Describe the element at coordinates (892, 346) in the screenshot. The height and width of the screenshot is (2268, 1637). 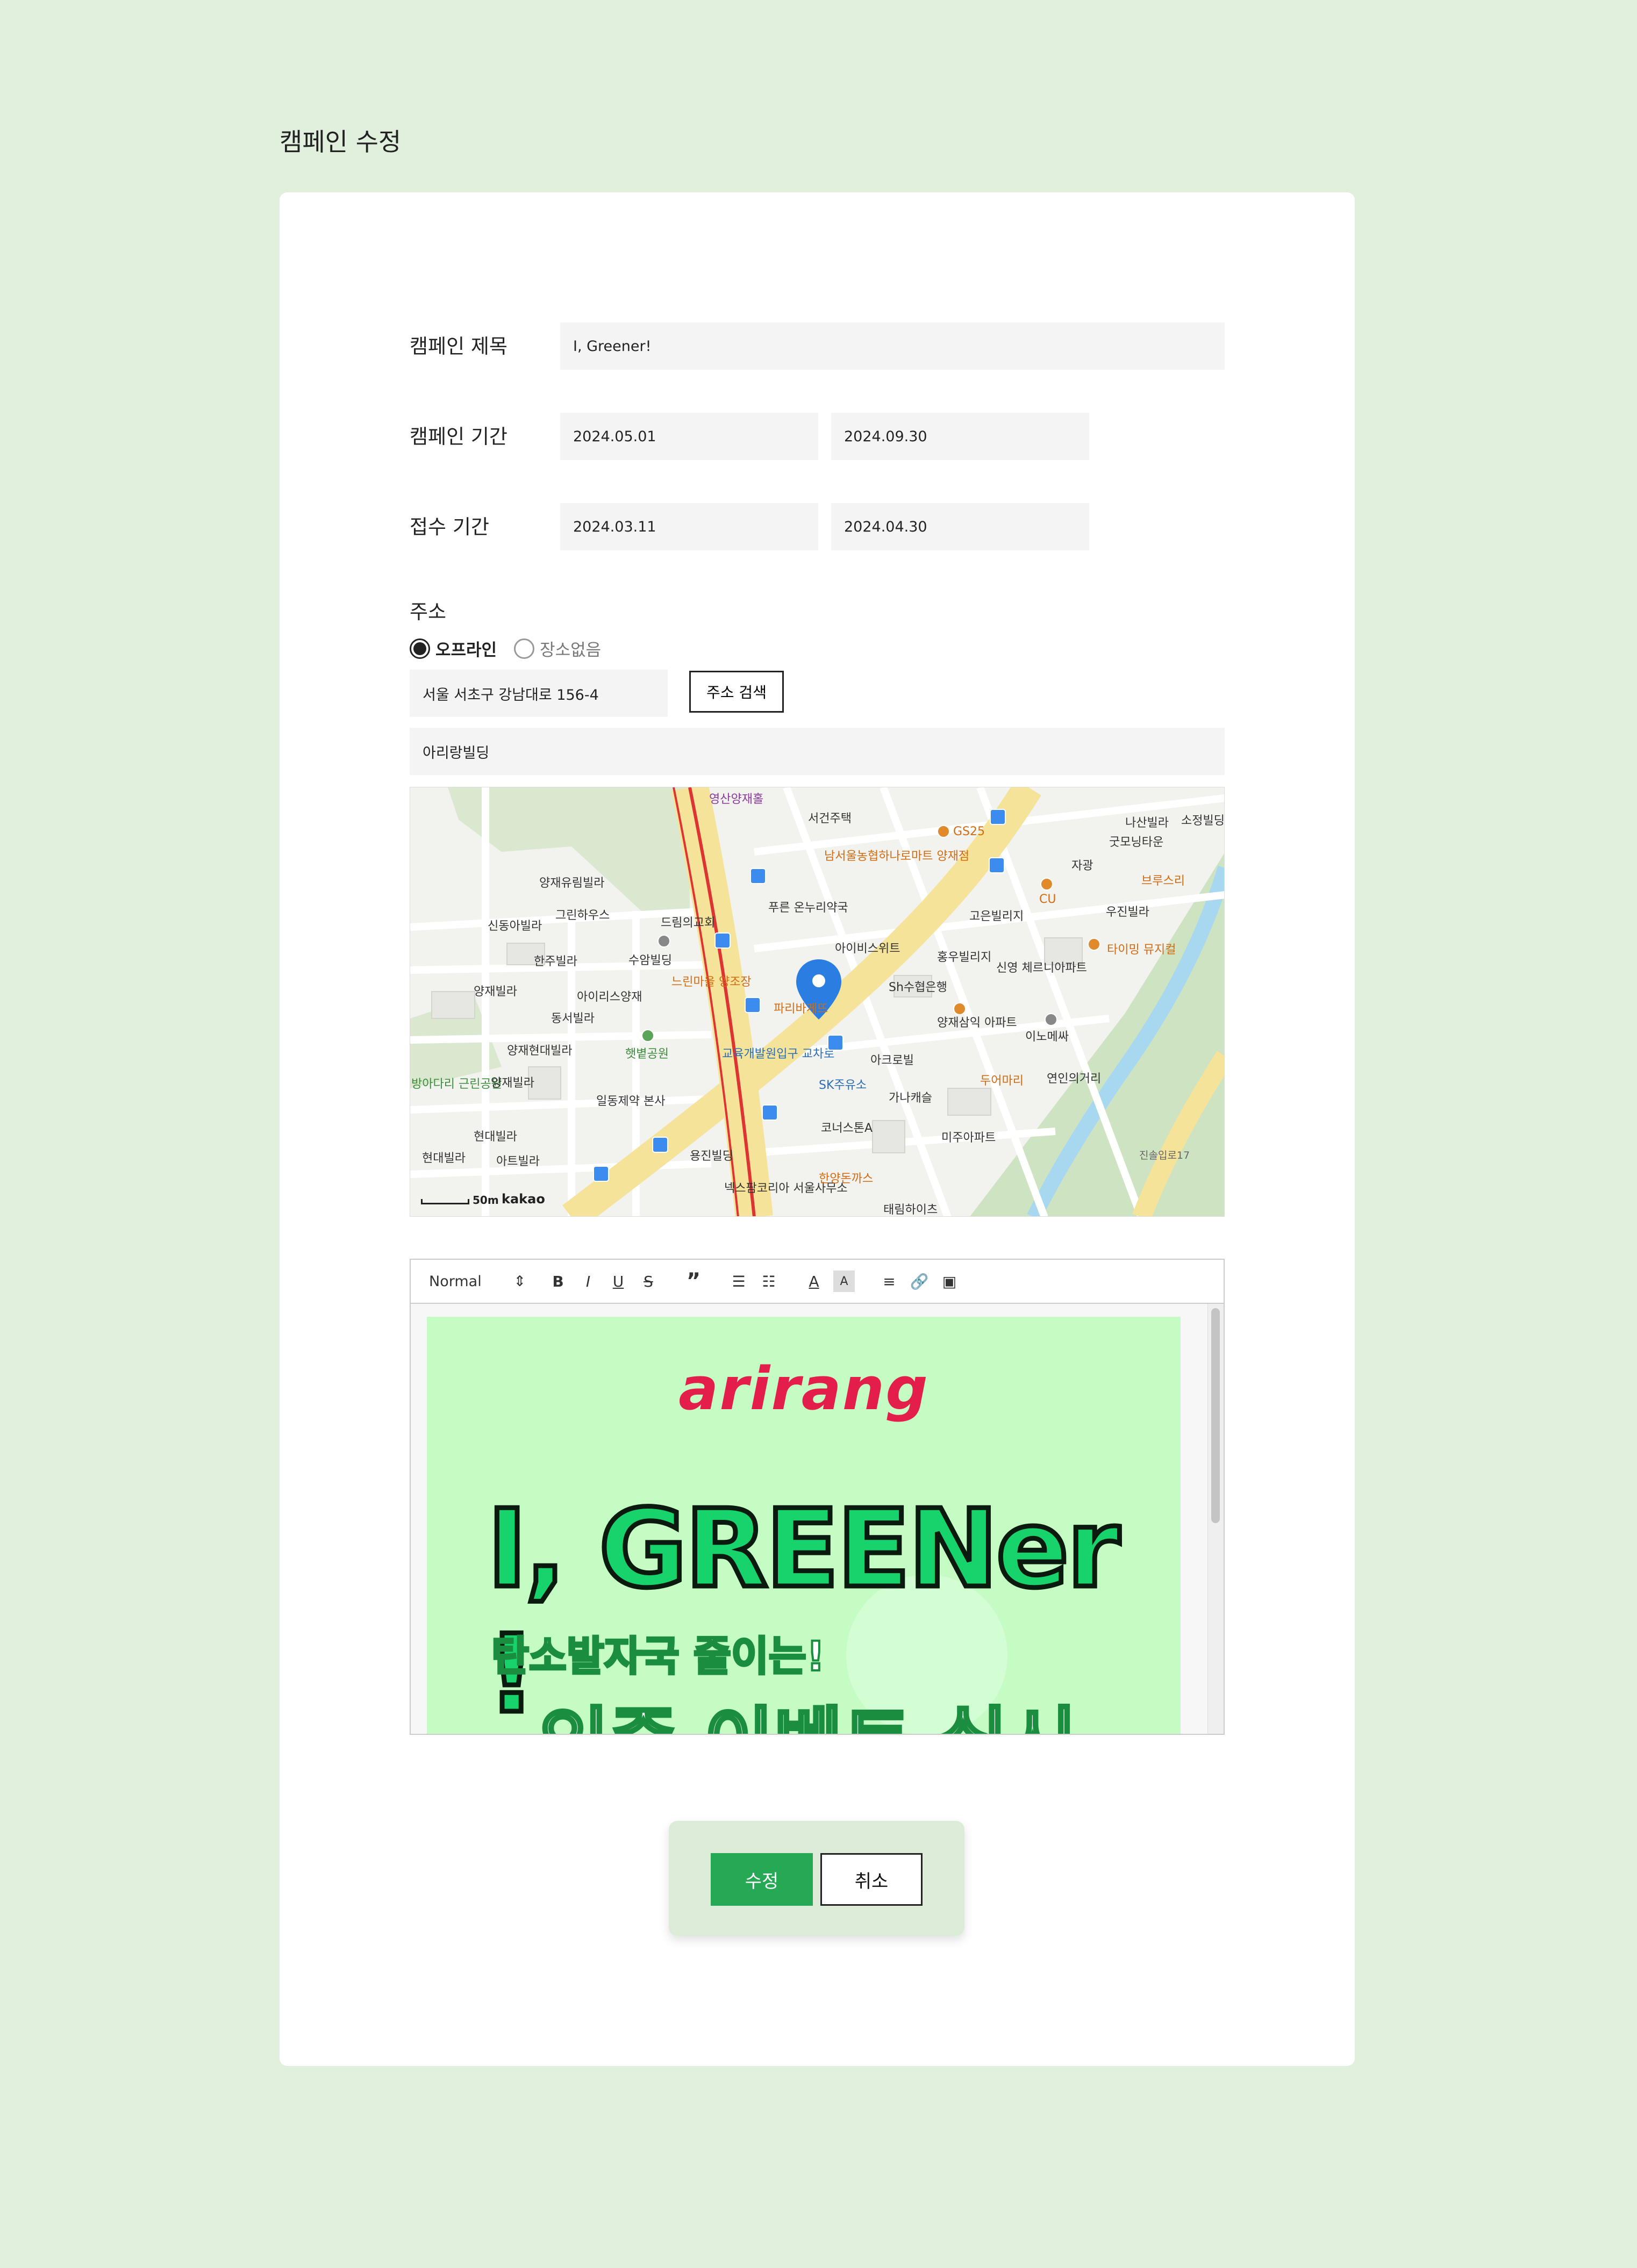
I see `campaign-title-input: I, Greener!` at that location.